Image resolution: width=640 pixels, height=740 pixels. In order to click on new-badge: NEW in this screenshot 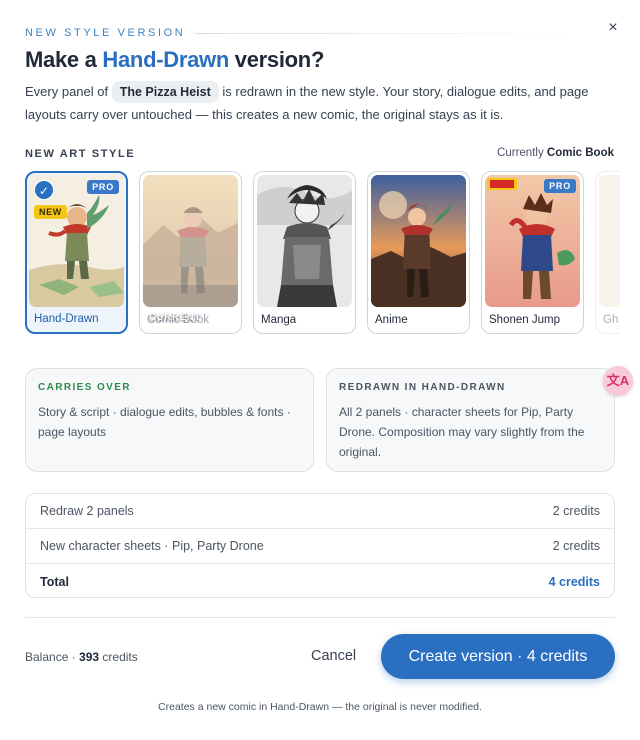, I will do `click(50, 212)`.